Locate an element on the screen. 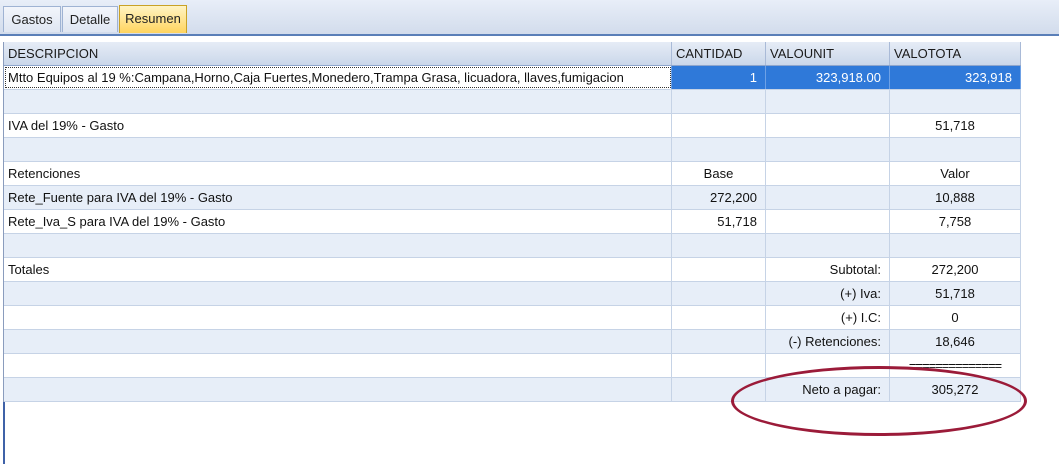  tab-gastos: Gastos is located at coordinates (32, 19).